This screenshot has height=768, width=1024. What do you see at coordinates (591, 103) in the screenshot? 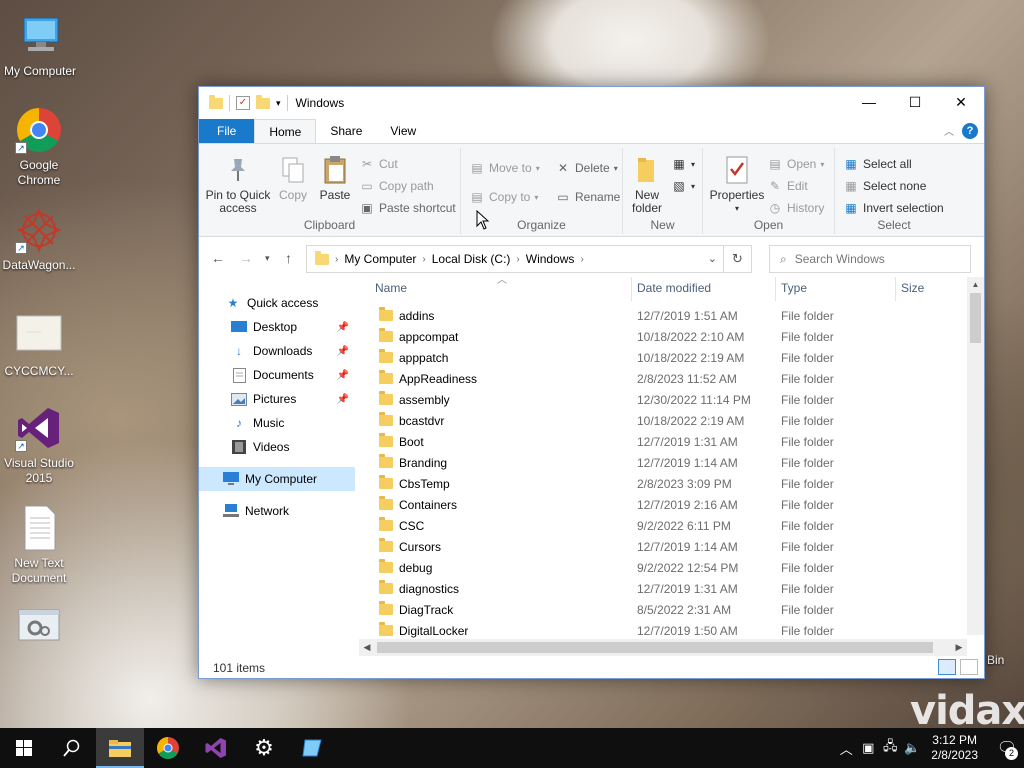
I see `title-bar: ✓ ▾ Windows — ☐ ✕` at bounding box center [591, 103].